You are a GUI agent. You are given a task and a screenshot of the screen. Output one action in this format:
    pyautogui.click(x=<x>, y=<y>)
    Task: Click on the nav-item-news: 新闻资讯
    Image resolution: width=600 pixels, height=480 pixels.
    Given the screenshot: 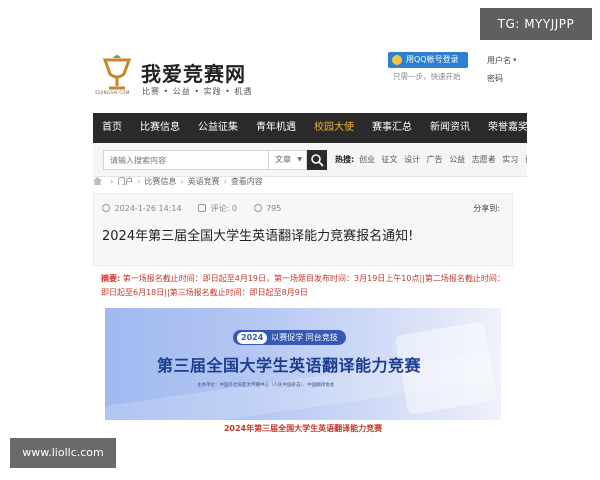 What is the action you would take?
    pyautogui.click(x=450, y=128)
    